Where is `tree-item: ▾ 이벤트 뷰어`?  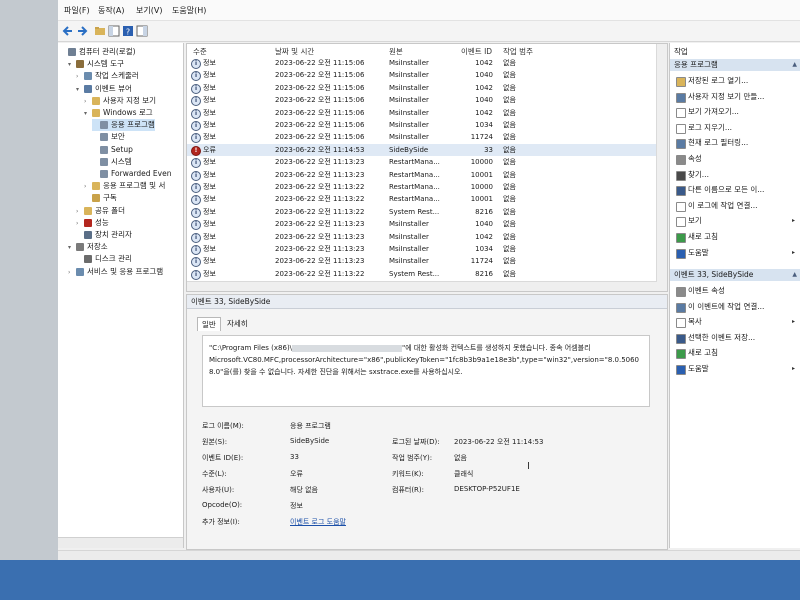 tree-item: ▾ 이벤트 뷰어 is located at coordinates (104, 89).